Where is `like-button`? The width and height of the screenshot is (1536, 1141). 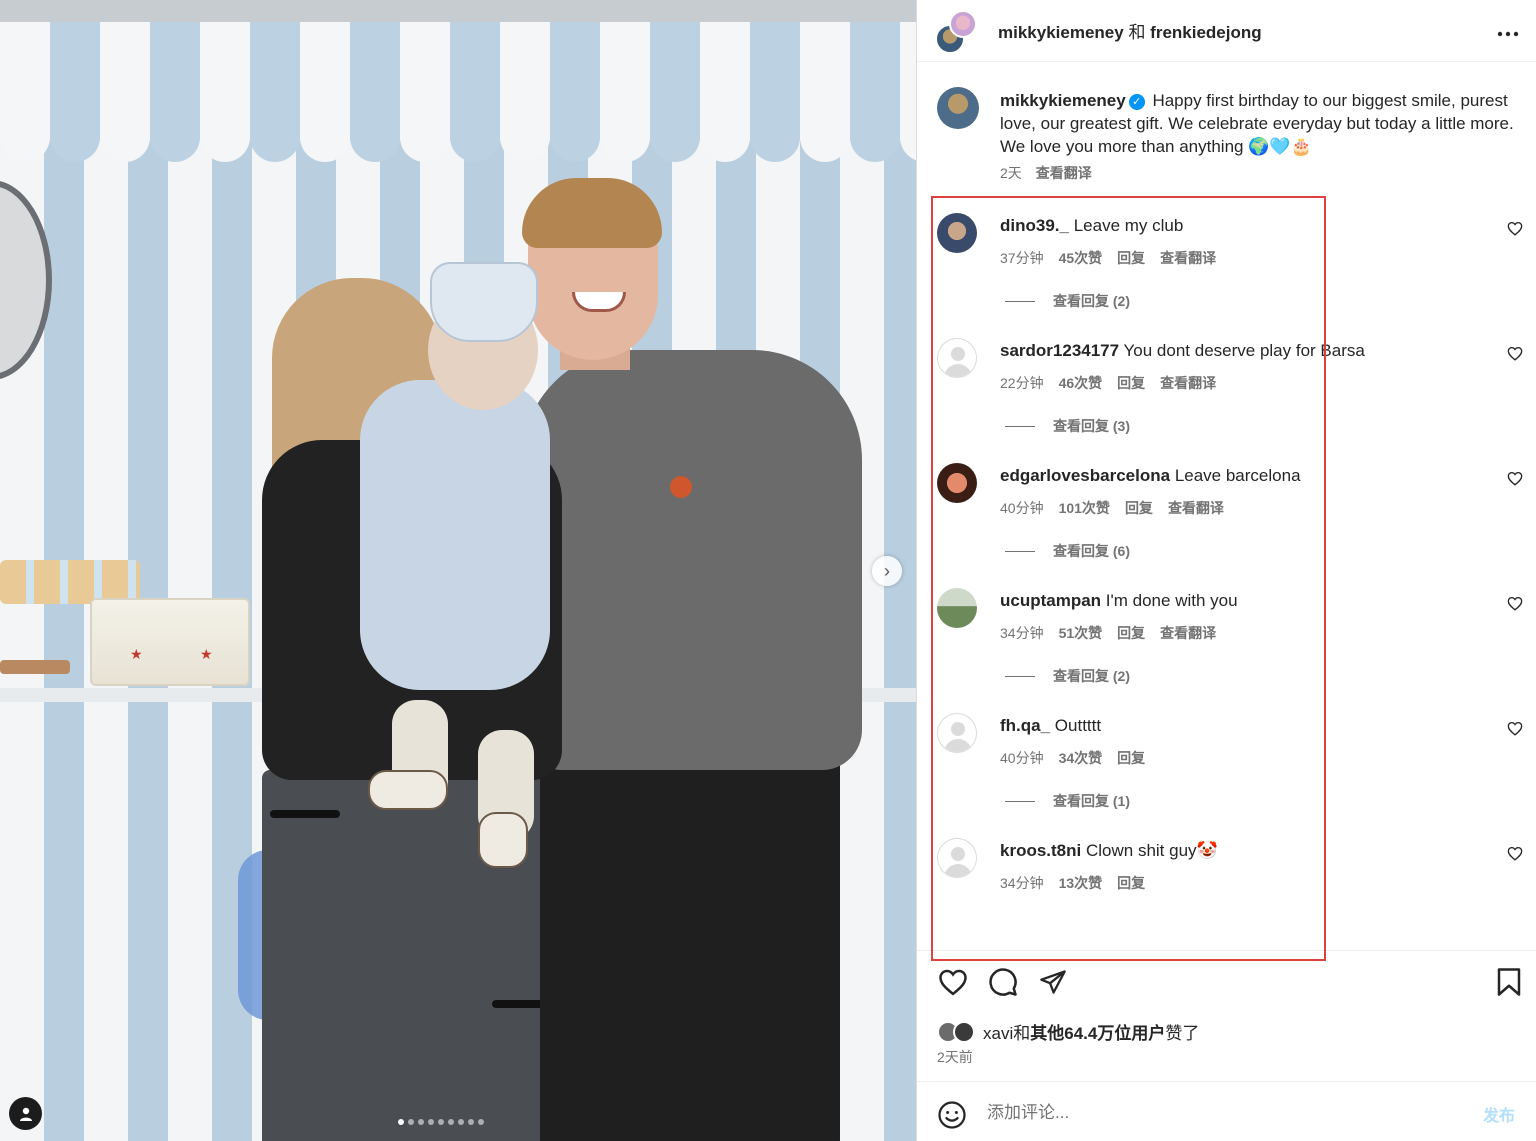 like-button is located at coordinates (953, 983).